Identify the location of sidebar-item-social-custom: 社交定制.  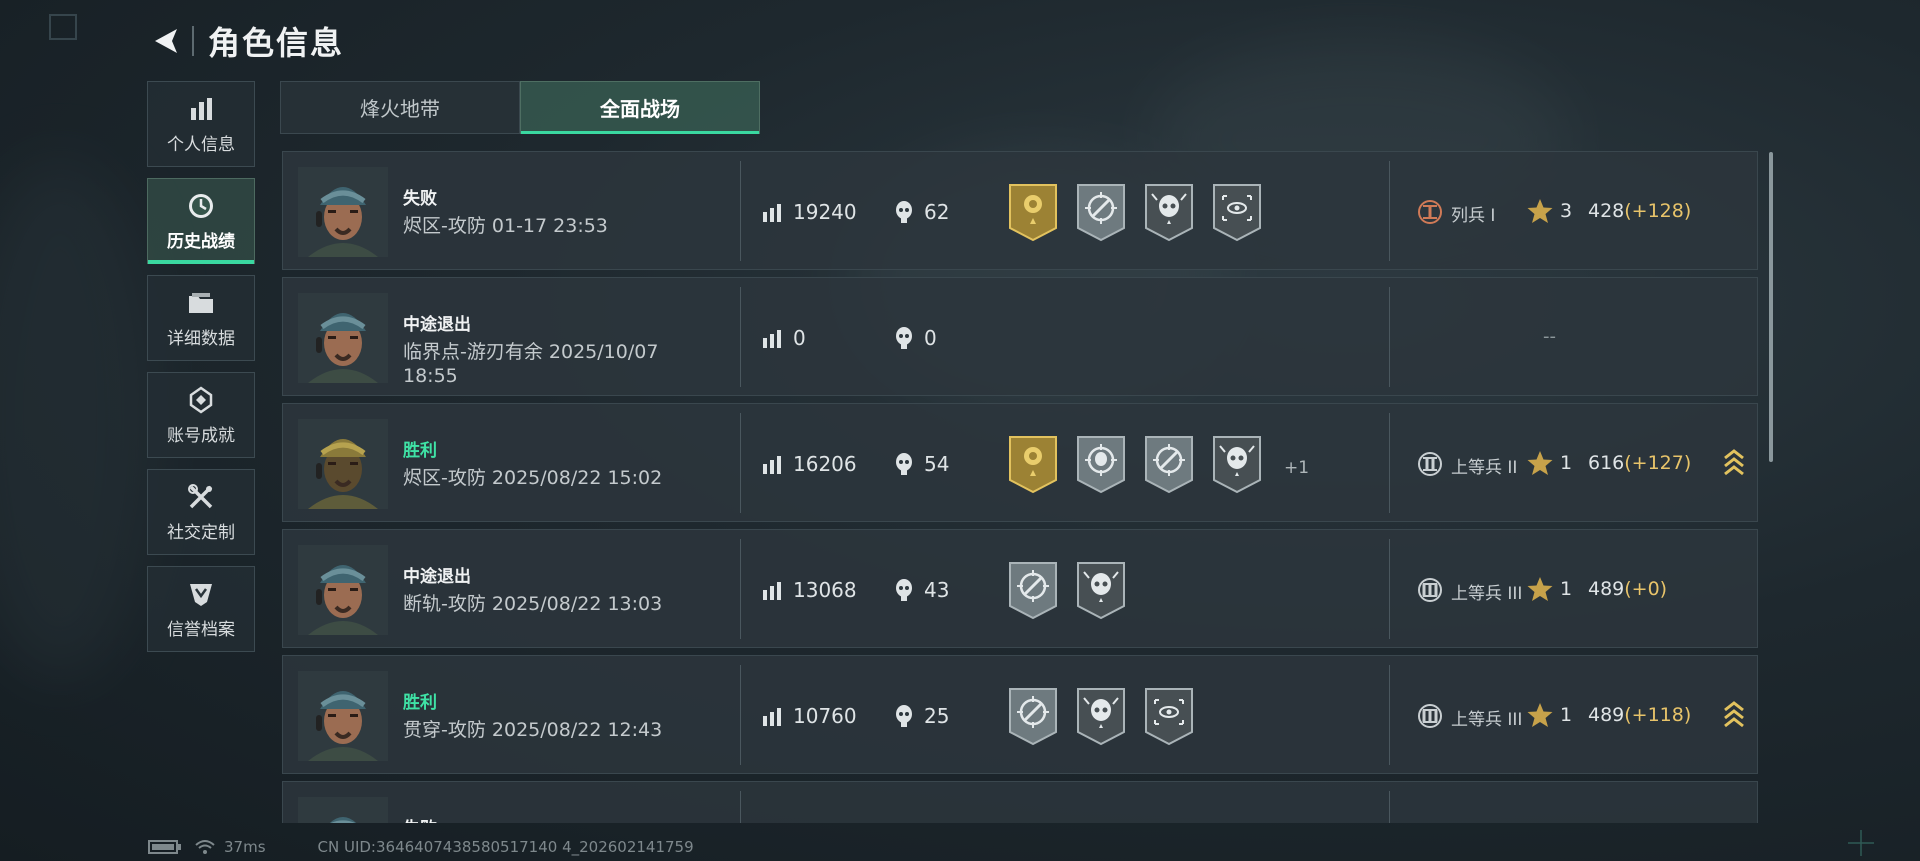
(201, 512).